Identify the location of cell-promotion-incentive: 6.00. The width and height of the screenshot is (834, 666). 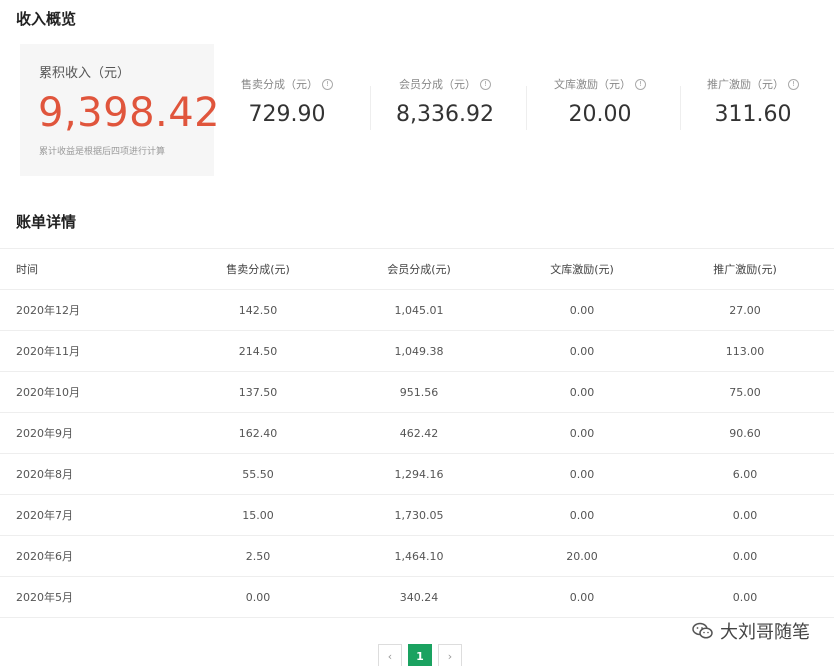
(745, 474).